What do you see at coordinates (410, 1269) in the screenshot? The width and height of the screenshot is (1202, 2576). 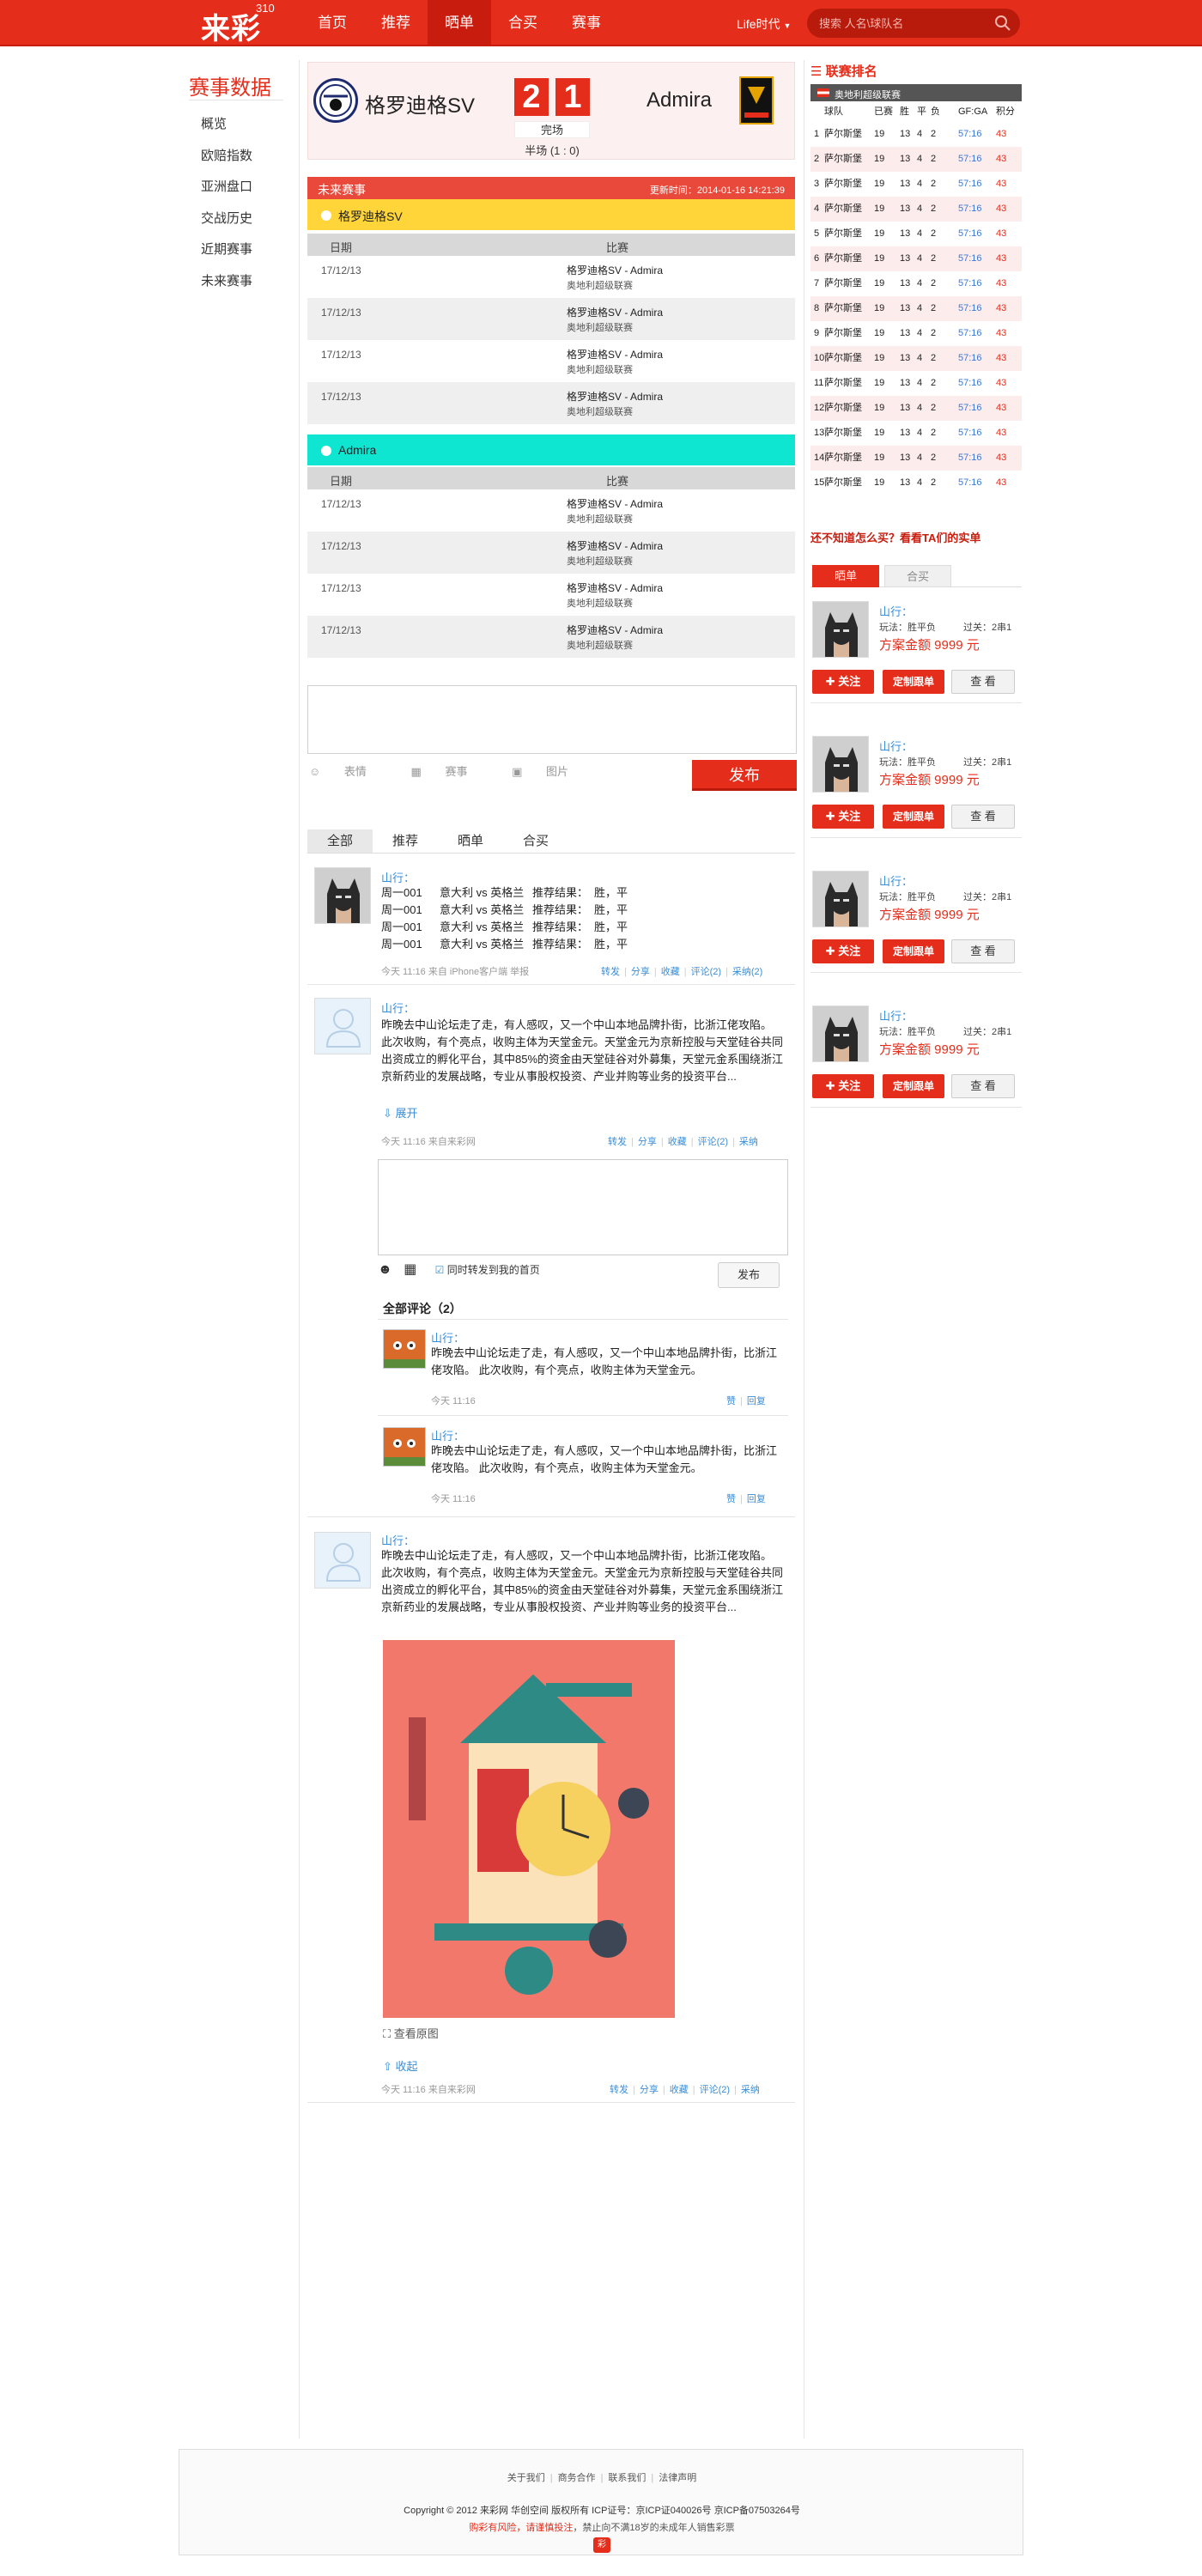 I see `calendar-icon: ▦` at bounding box center [410, 1269].